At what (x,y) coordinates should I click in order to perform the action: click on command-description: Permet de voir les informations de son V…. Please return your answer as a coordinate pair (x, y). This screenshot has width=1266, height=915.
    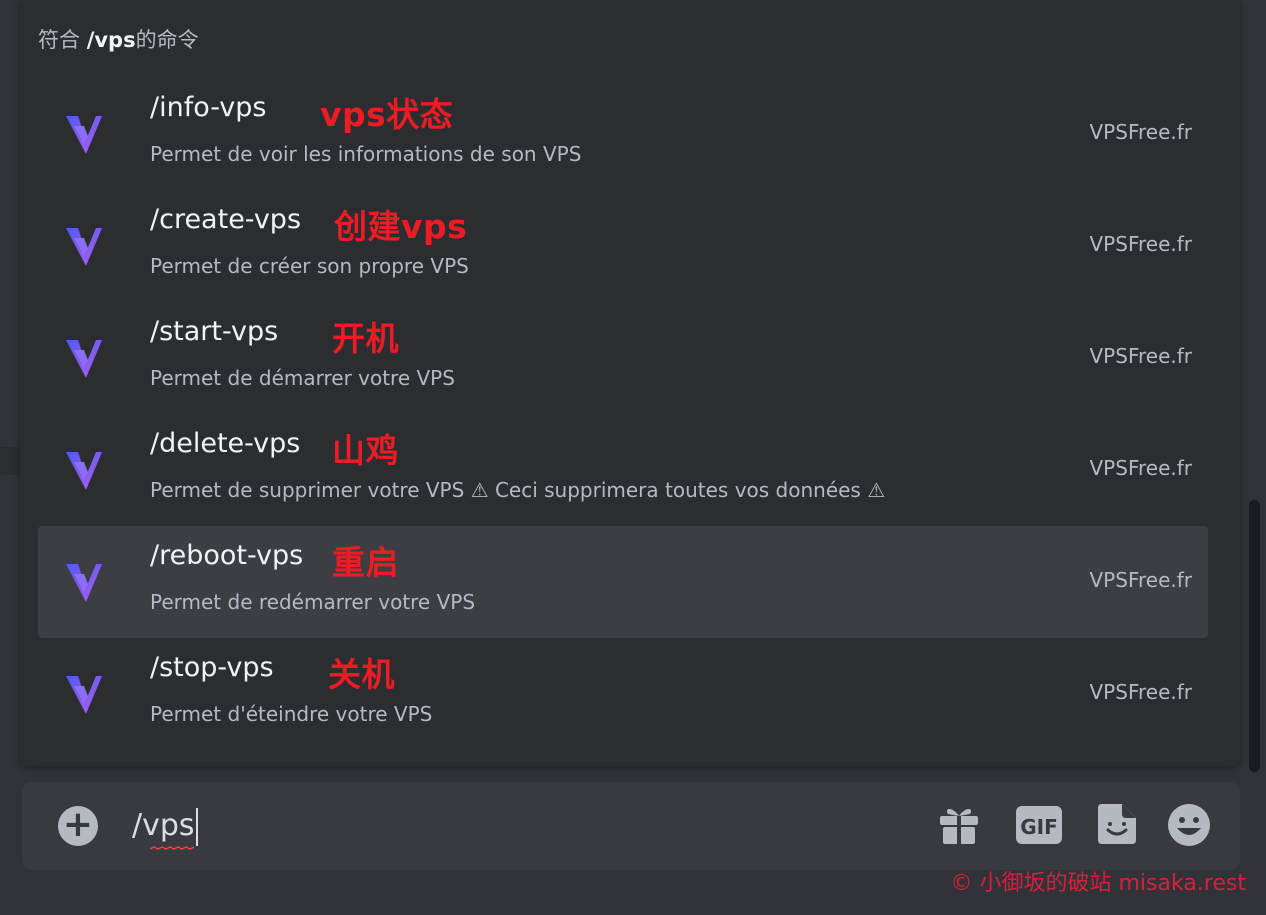
    Looking at the image, I should click on (366, 154).